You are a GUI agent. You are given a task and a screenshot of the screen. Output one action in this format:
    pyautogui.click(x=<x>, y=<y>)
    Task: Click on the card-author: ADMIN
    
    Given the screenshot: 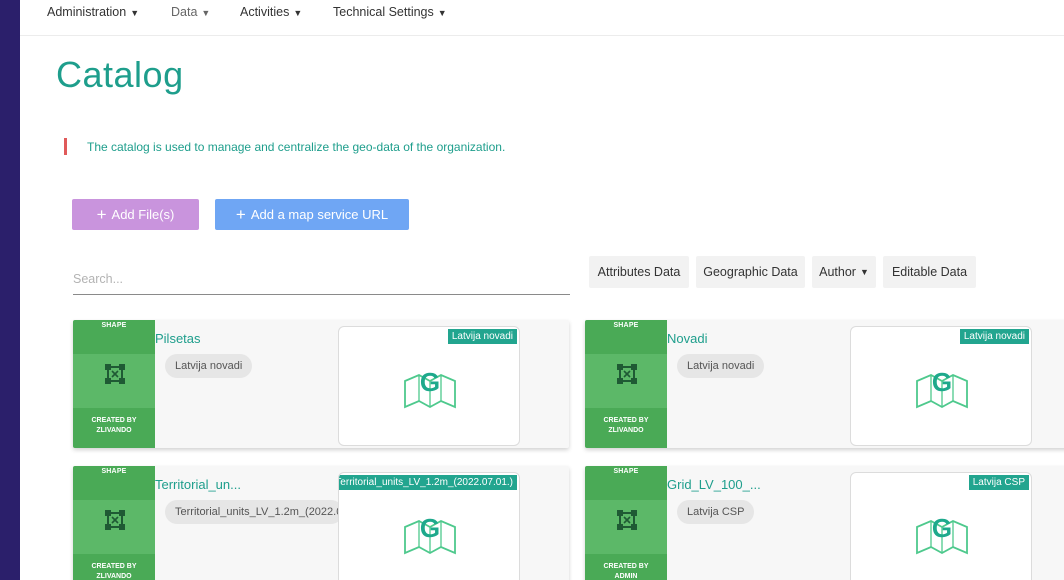 What is the action you would take?
    pyautogui.click(x=626, y=576)
    